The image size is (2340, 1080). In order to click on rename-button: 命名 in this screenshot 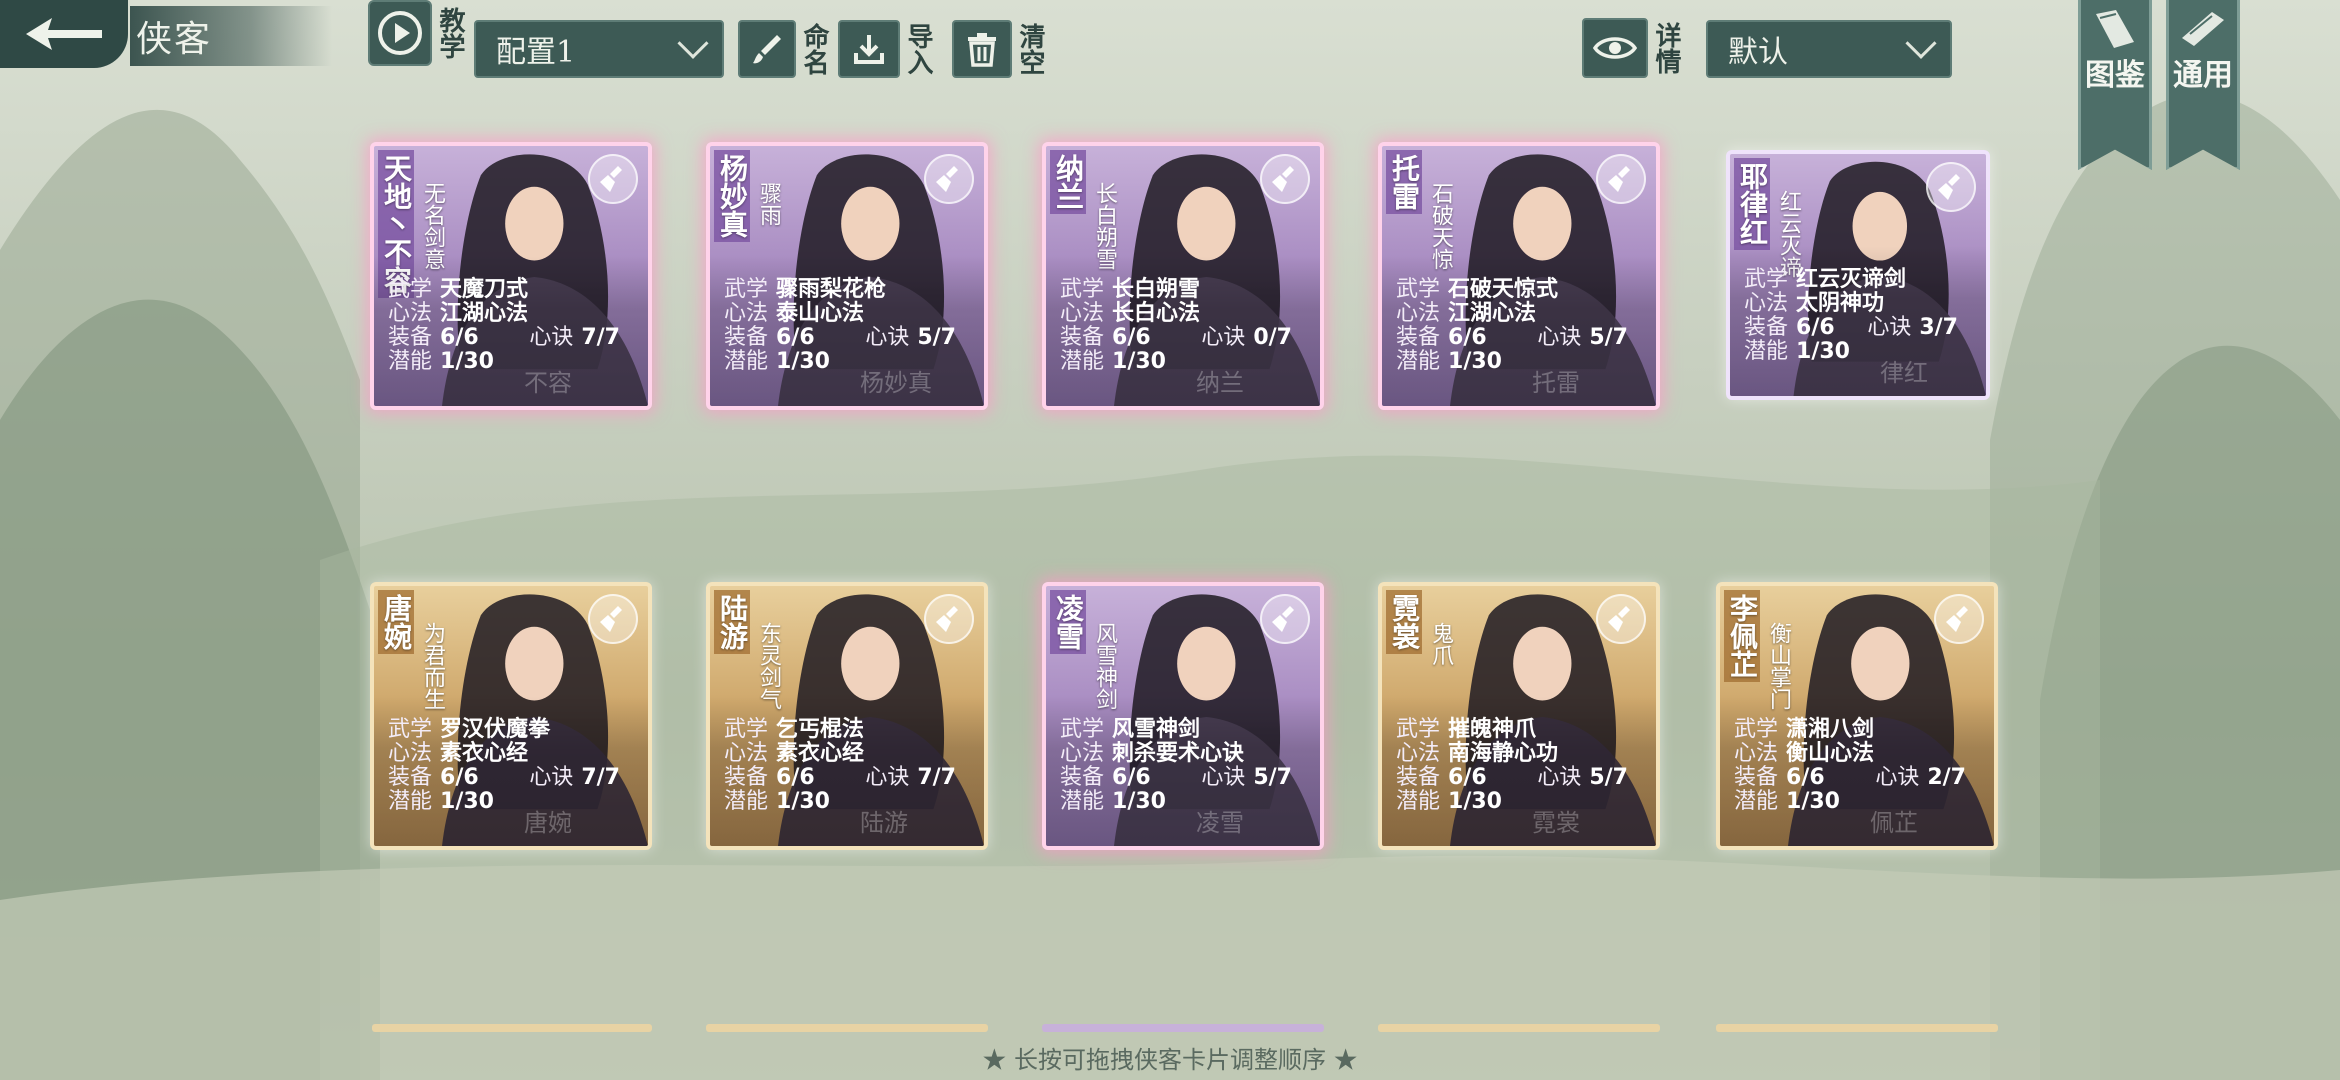, I will do `click(783, 49)`.